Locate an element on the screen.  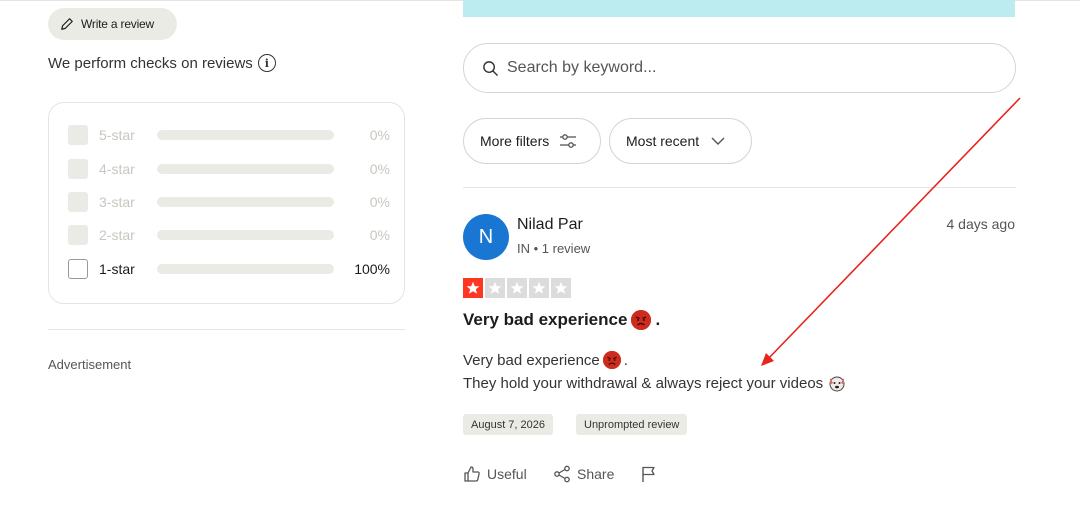
rating-label: 5-star is located at coordinates (117, 135).